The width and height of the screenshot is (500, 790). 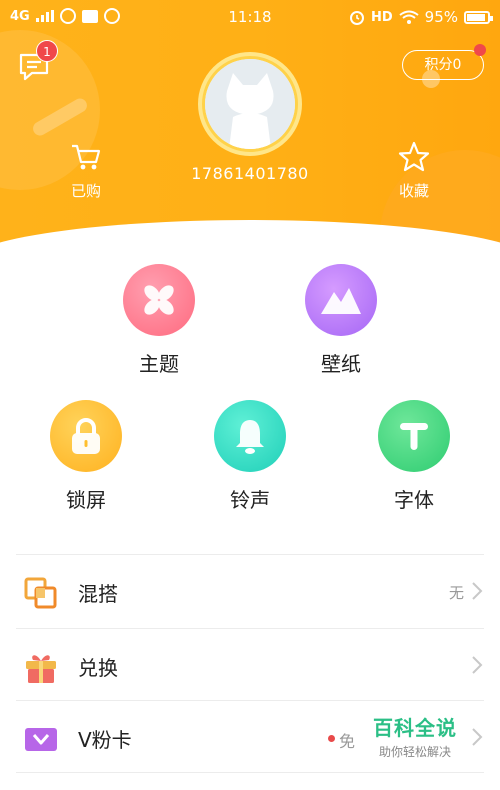 What do you see at coordinates (456, 593) in the screenshot?
I see `list-item-value: 无` at bounding box center [456, 593].